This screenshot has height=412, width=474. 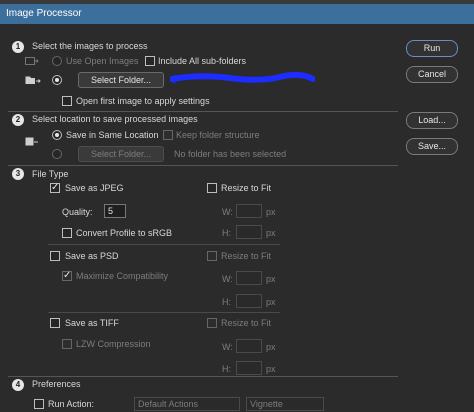 What do you see at coordinates (115, 119) in the screenshot?
I see `section-2-heading: Select location to save processed images` at bounding box center [115, 119].